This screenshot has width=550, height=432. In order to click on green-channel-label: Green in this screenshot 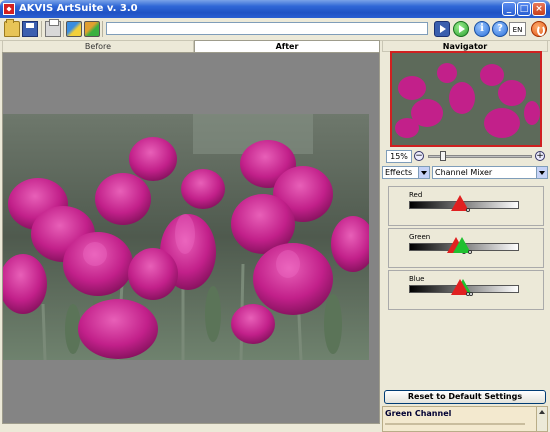, I will do `click(420, 237)`.